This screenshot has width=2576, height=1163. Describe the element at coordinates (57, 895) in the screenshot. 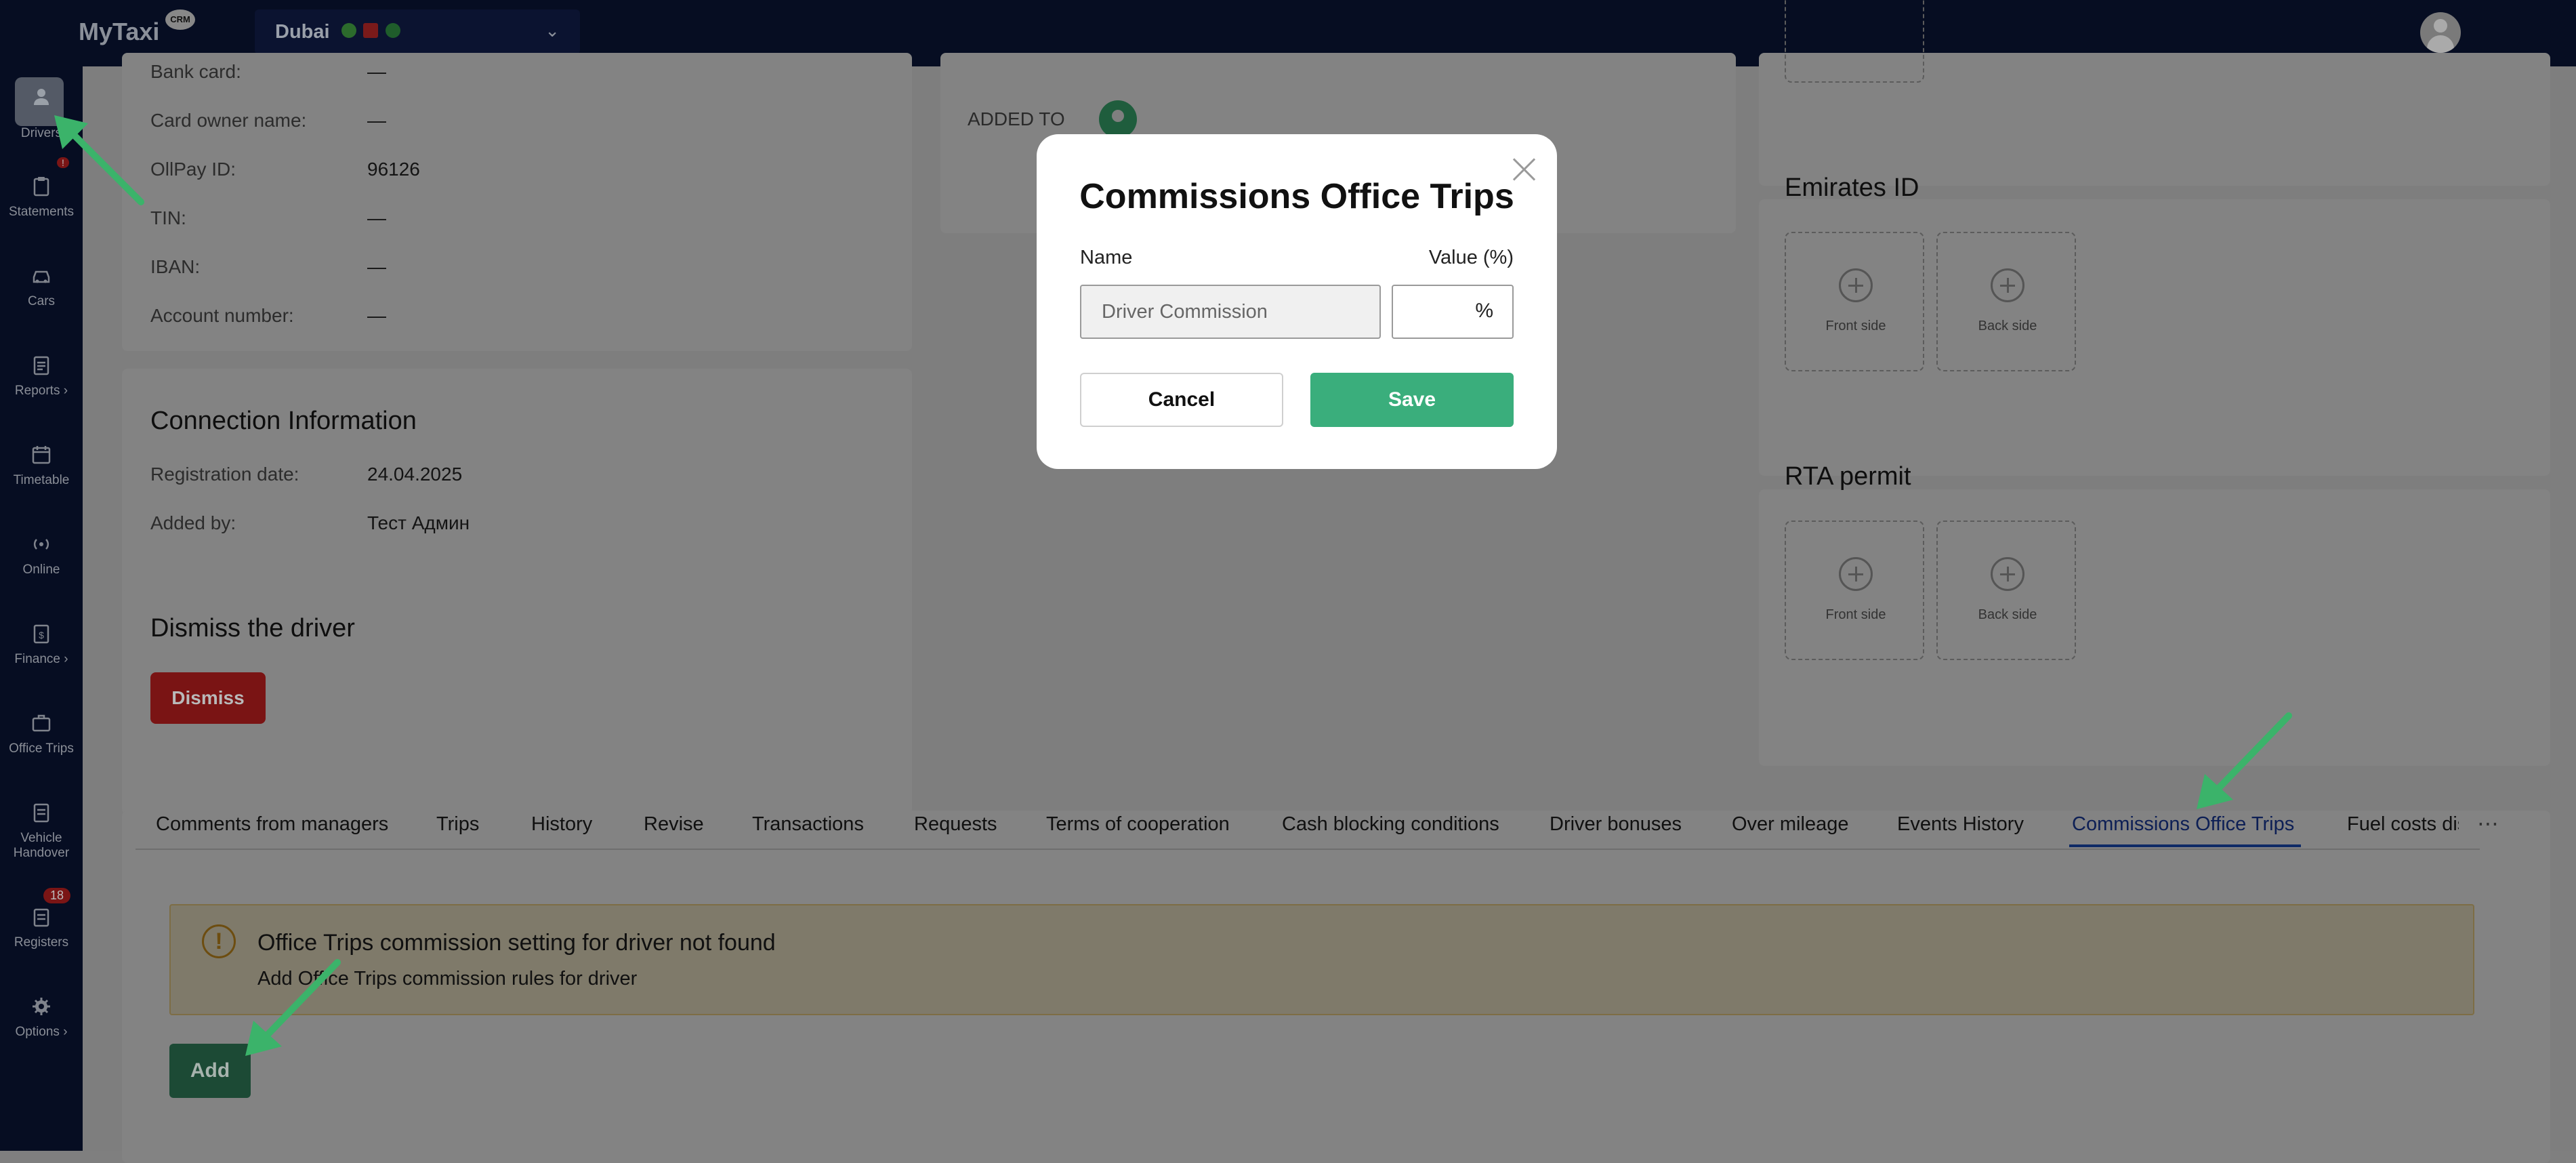

I see `registers-badge: 18` at that location.